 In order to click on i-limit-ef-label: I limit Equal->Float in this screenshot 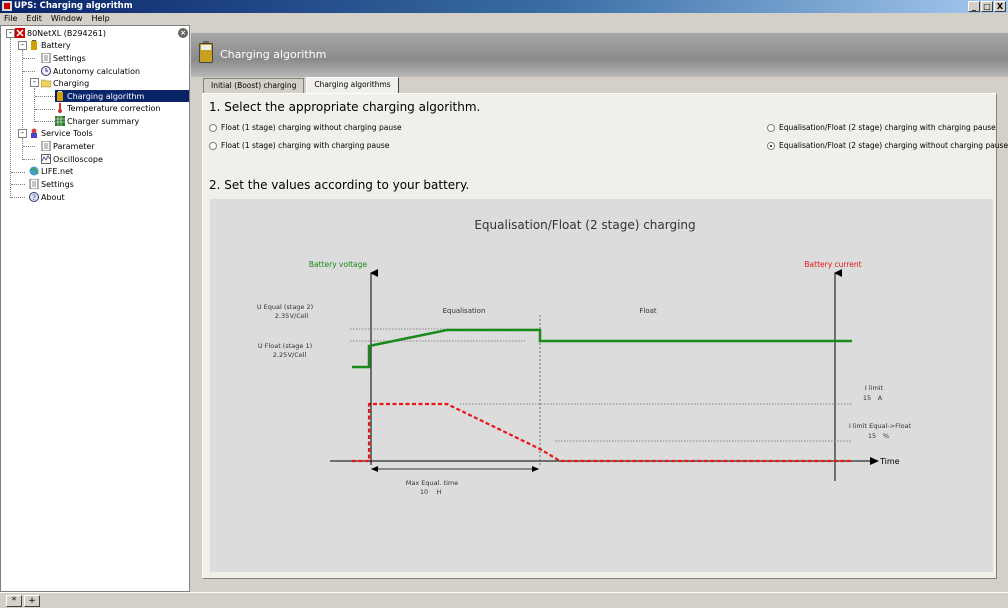, I will do `click(880, 426)`.